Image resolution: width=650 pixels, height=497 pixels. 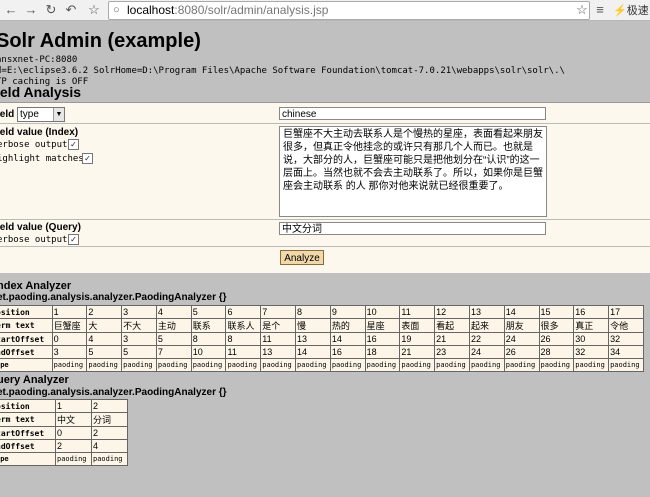 What do you see at coordinates (417, 325) in the screenshot?
I see `token-cell: 表面` at bounding box center [417, 325].